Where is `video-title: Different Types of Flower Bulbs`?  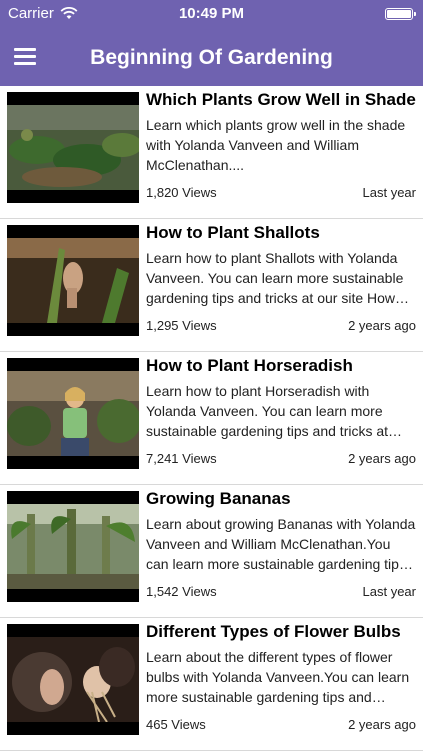
video-title: Different Types of Flower Bulbs is located at coordinates (273, 631).